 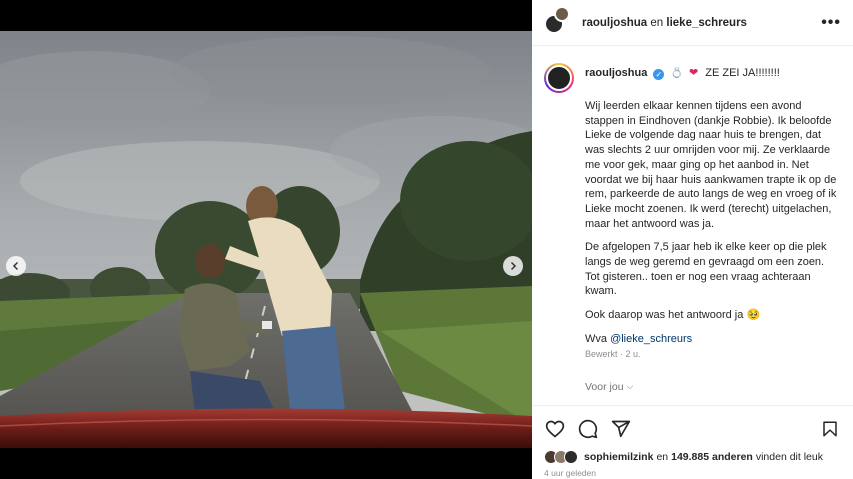 What do you see at coordinates (662, 457) in the screenshot?
I see `likes-connector: en` at bounding box center [662, 457].